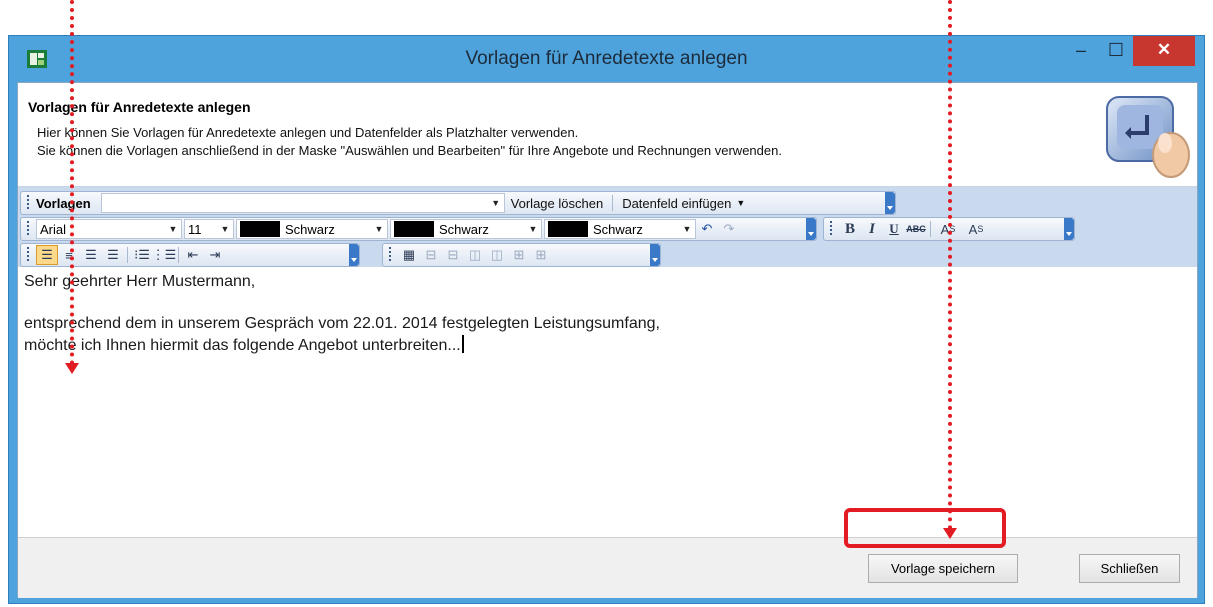 The height and width of the screenshot is (607, 1213). I want to click on subscript-mark: S, so click(980, 229).